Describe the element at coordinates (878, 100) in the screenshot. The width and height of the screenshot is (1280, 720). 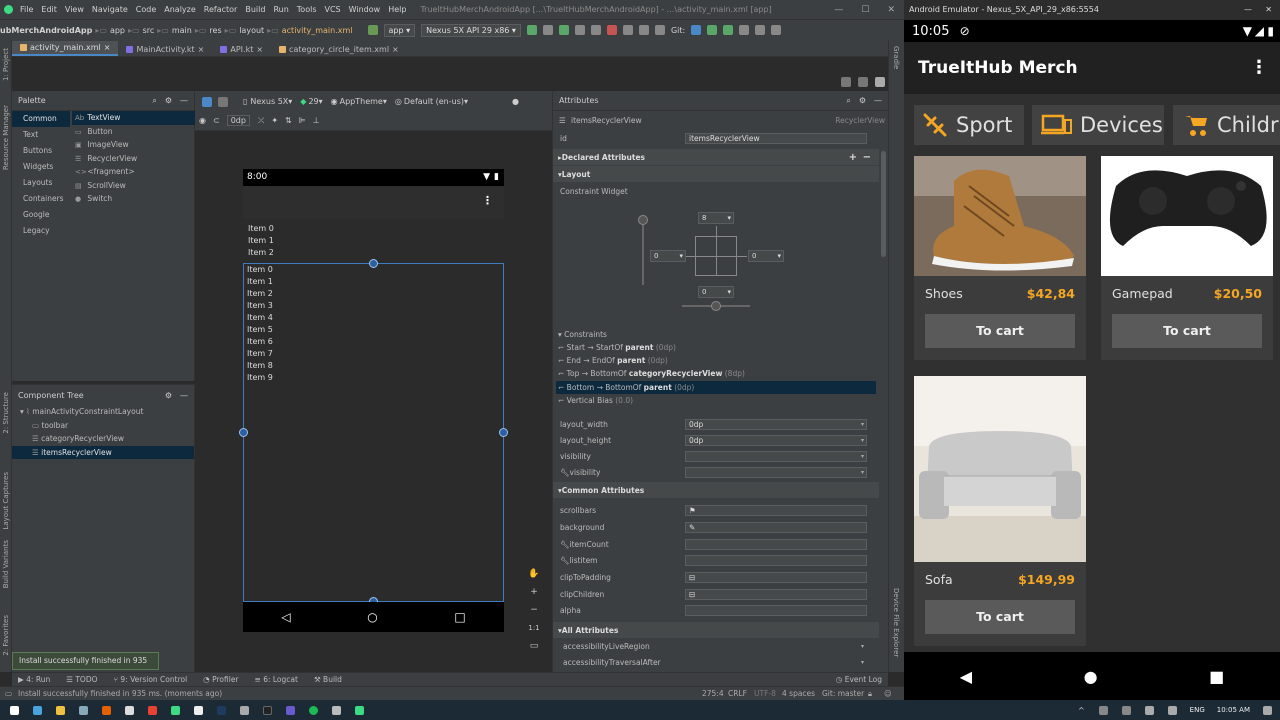
I see `minimize-panel-icon: —` at that location.